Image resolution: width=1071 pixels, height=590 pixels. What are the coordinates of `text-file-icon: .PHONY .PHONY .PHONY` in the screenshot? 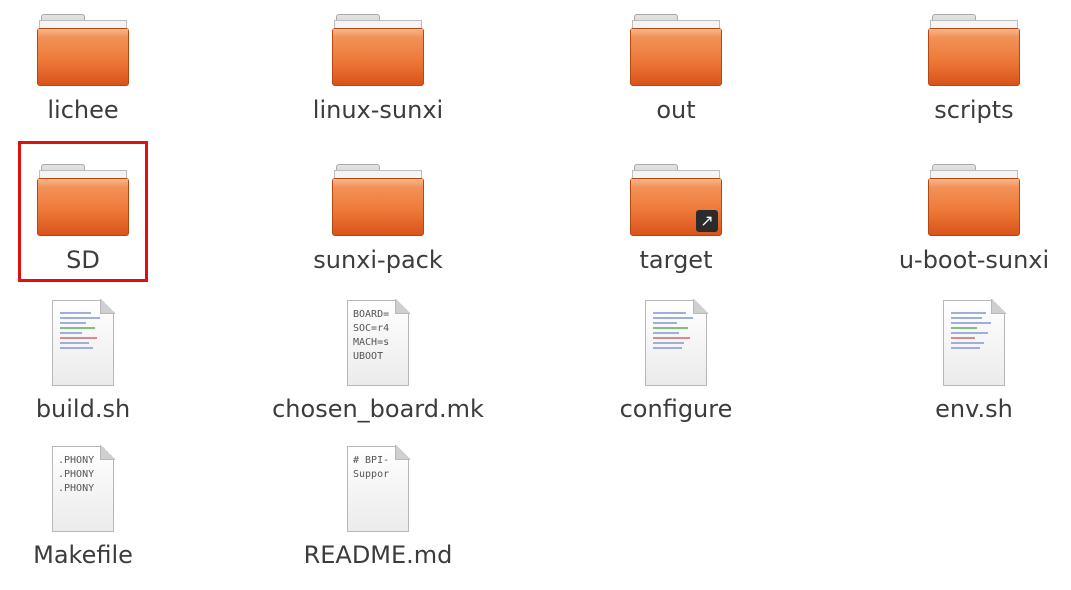 It's located at (83, 488).